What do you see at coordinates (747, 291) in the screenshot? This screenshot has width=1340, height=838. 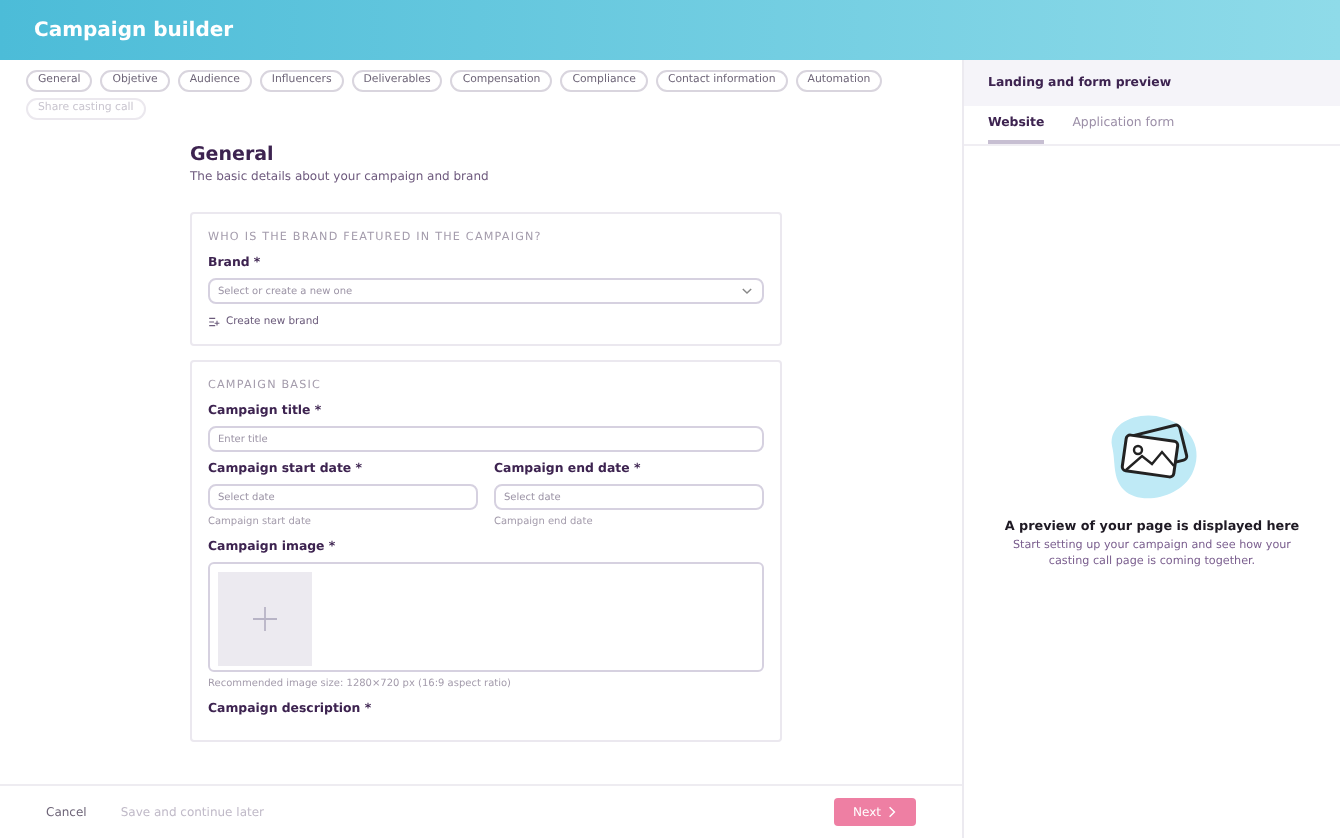 I see `chevron-down-icon` at bounding box center [747, 291].